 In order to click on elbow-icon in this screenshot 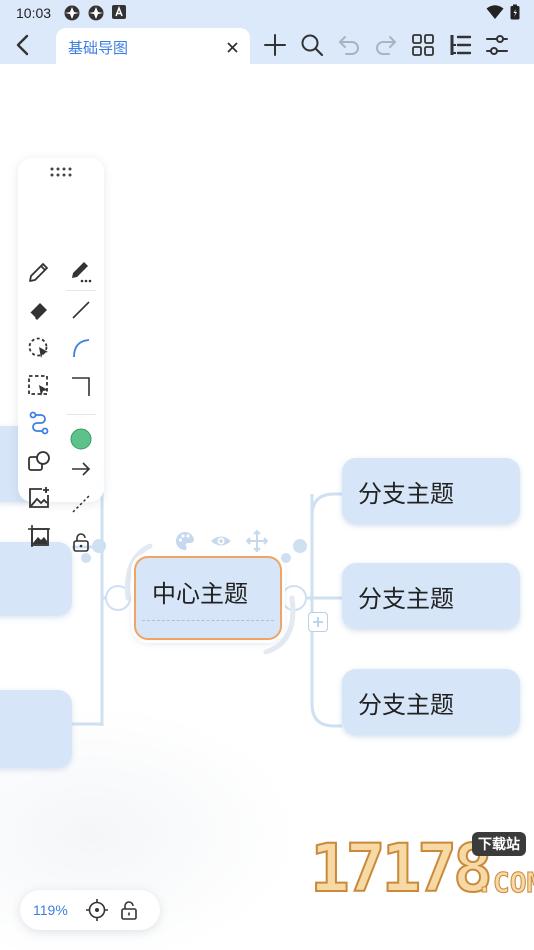, I will do `click(81, 386)`.